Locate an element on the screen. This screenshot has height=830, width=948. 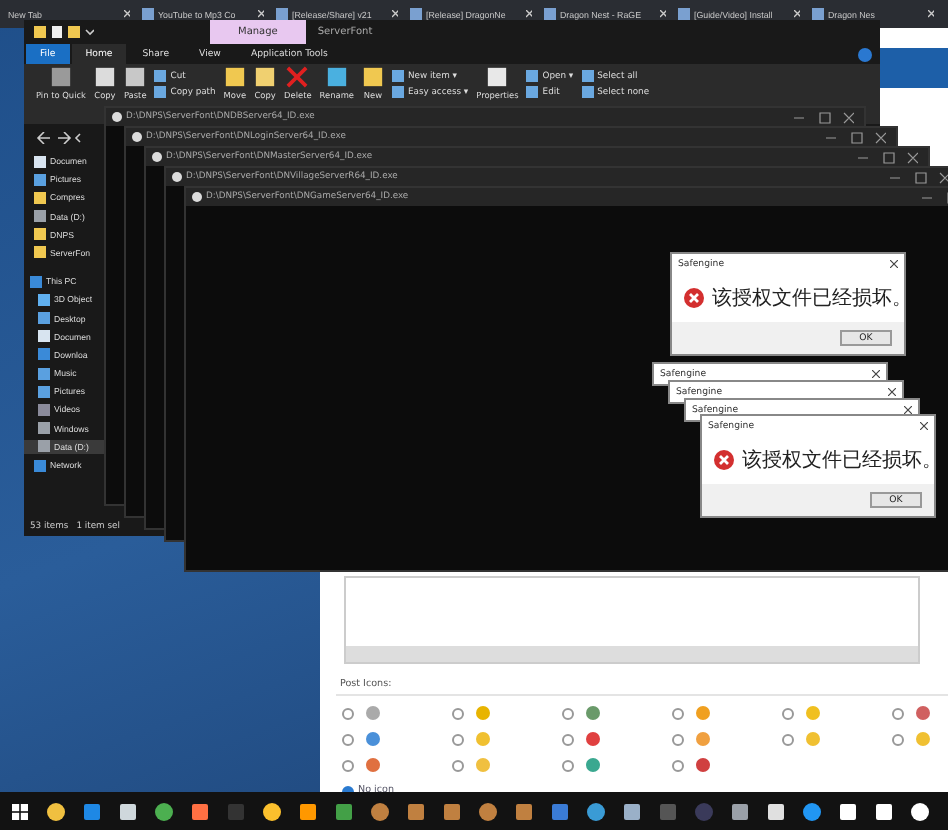
delete-icon is located at coordinates (297, 77).